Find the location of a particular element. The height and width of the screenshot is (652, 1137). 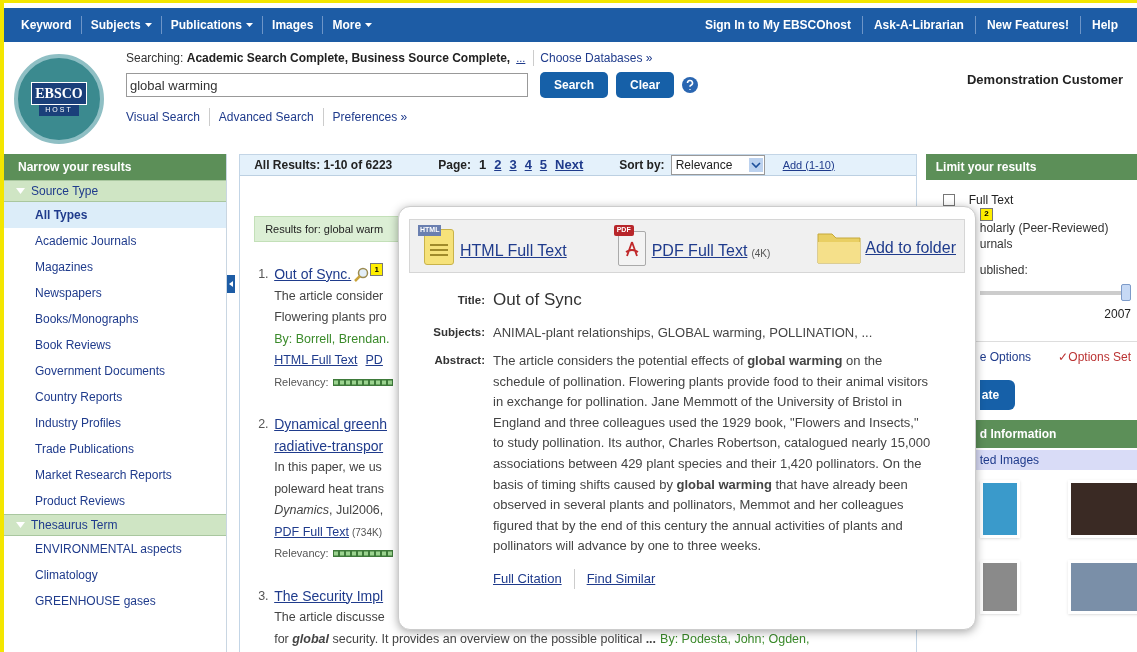

section-title: Thesaurus Term is located at coordinates (74, 525).